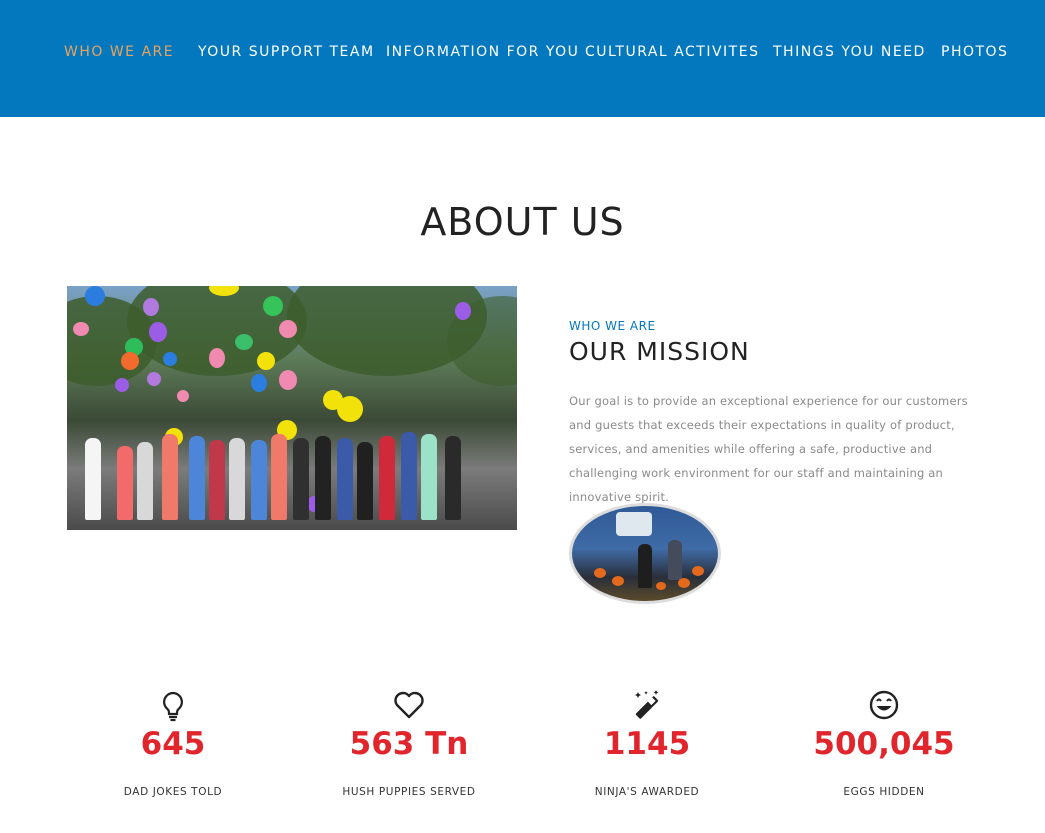 The width and height of the screenshot is (1045, 833). I want to click on smiley-icon, so click(884, 705).